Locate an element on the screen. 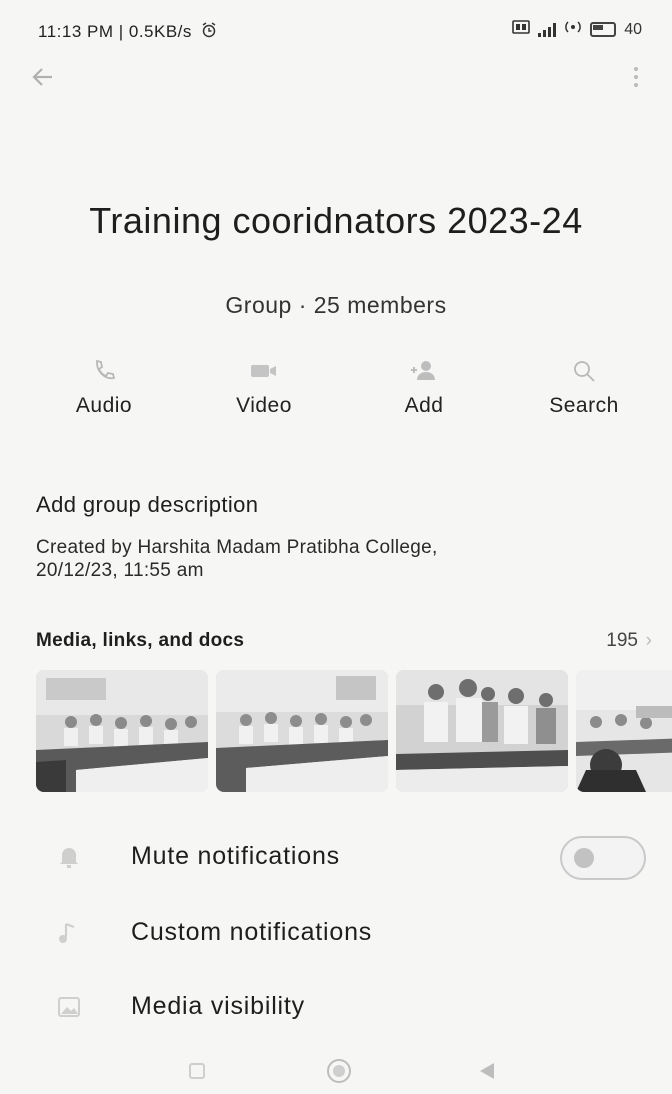 This screenshot has height=1094, width=672. custom-notifications-label: Custom notifications is located at coordinates (252, 932).